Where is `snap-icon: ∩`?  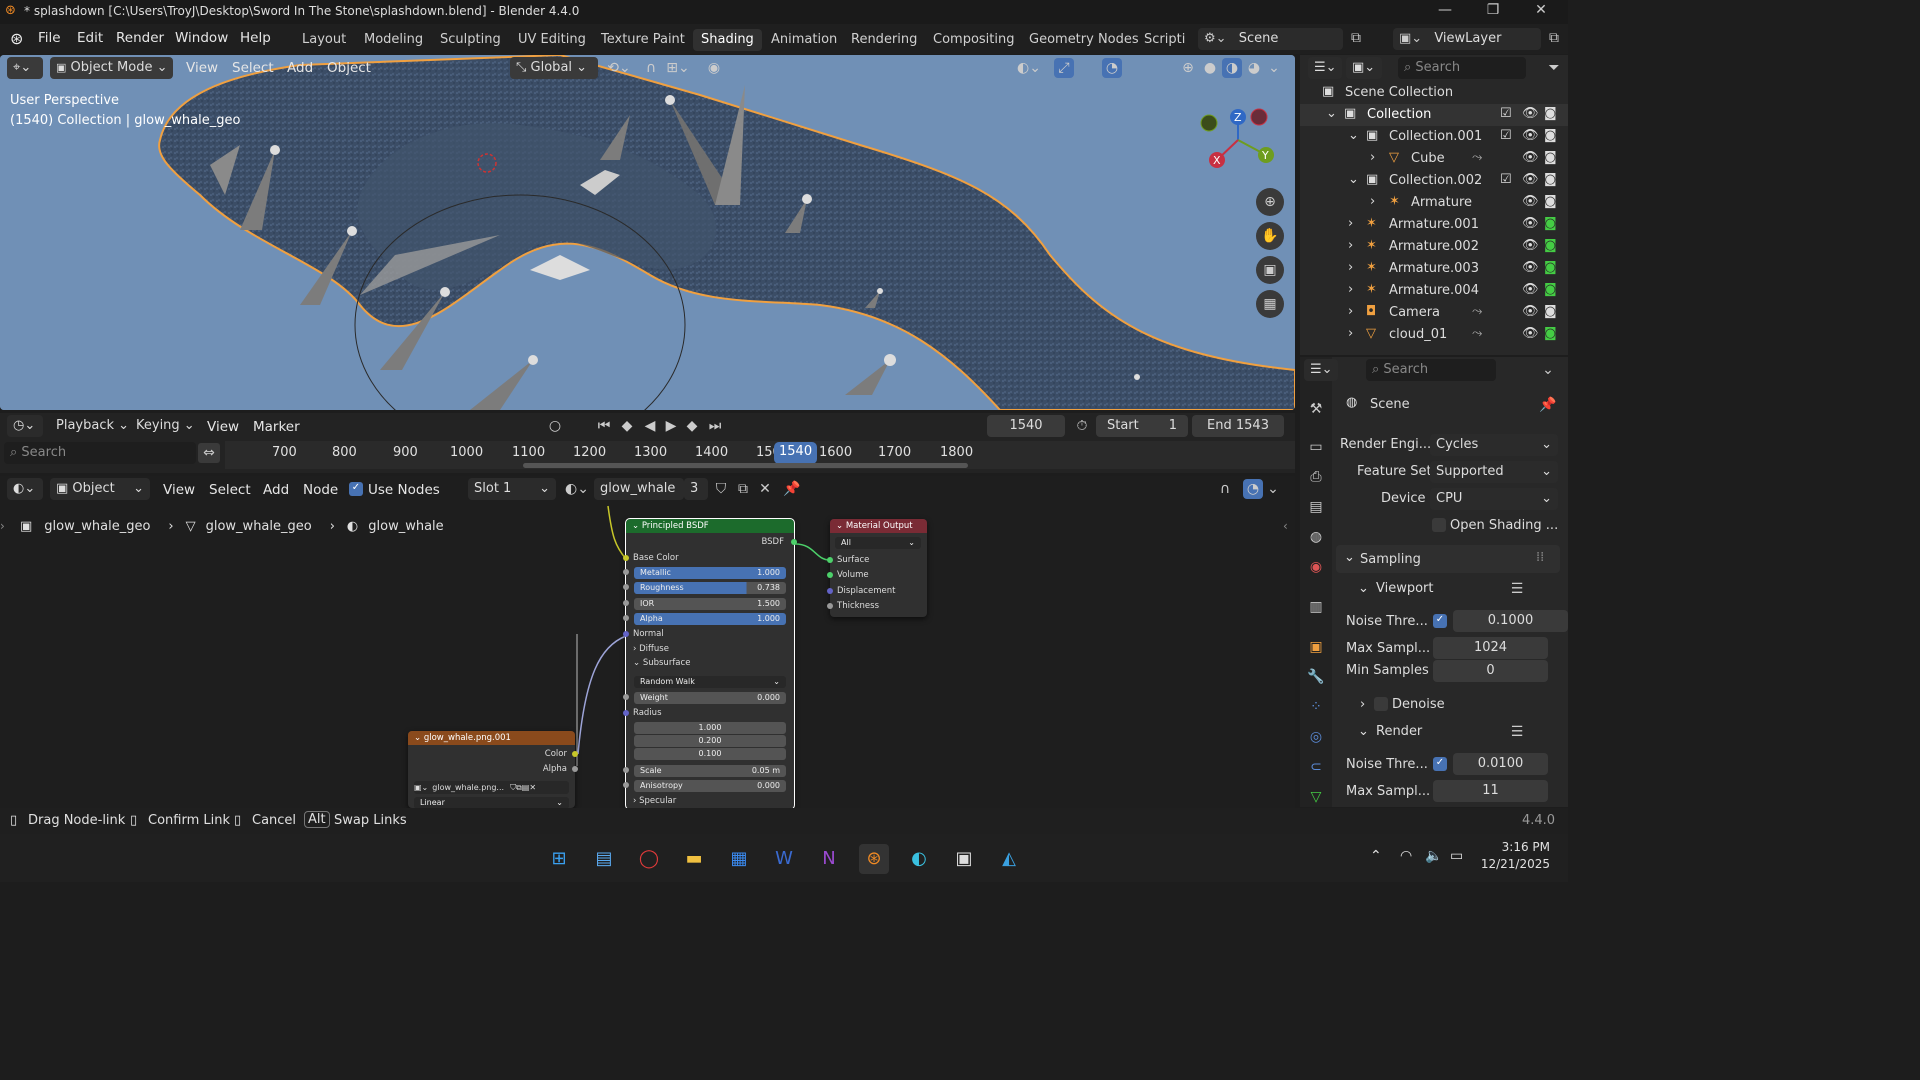 snap-icon: ∩ is located at coordinates (651, 68).